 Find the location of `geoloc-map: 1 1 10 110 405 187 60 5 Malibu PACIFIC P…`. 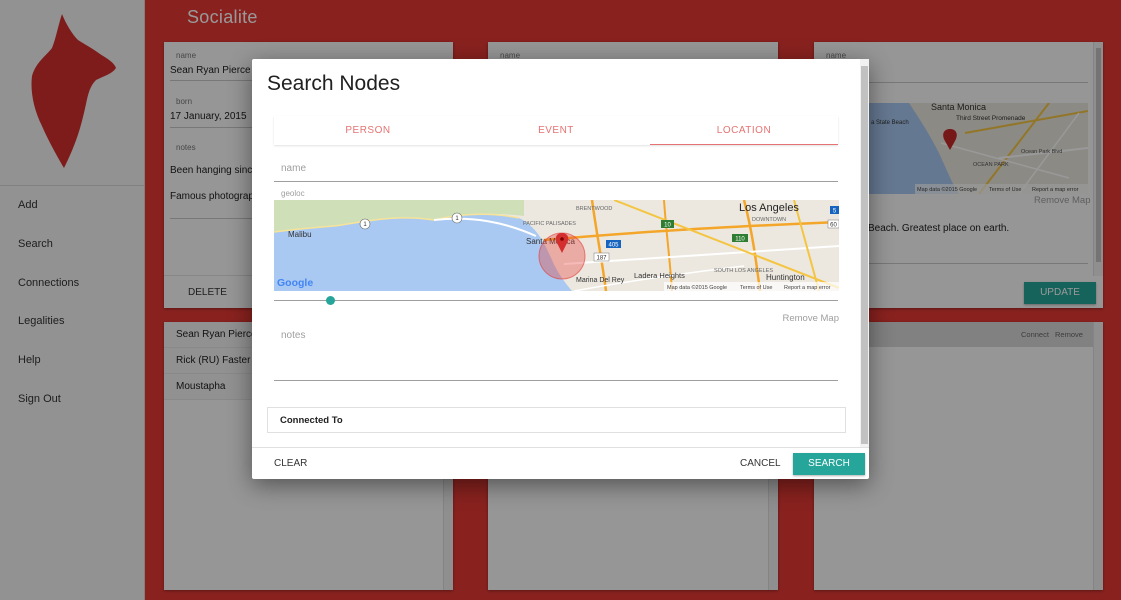

geoloc-map: 1 1 10 110 405 187 60 5 Malibu PACIFIC P… is located at coordinates (556, 245).